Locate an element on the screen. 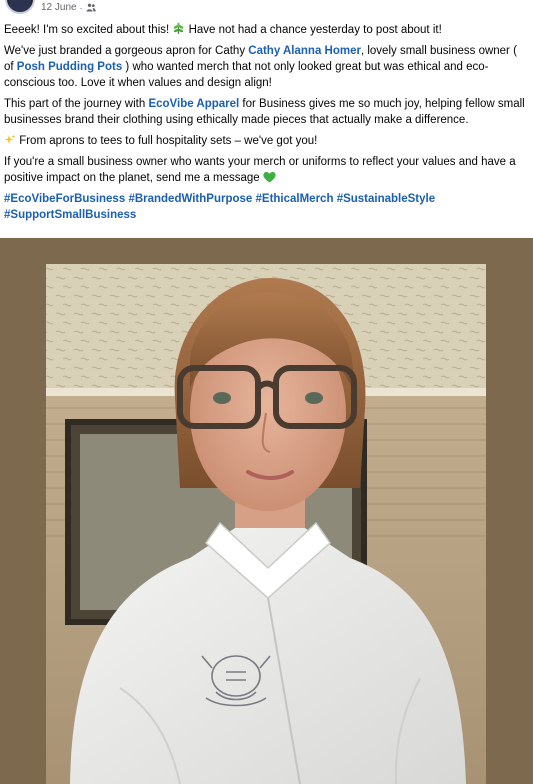 This screenshot has width=533, height=784. hashtag-brandedwithpurpose: #BrandedWithPurpose is located at coordinates (190, 199).